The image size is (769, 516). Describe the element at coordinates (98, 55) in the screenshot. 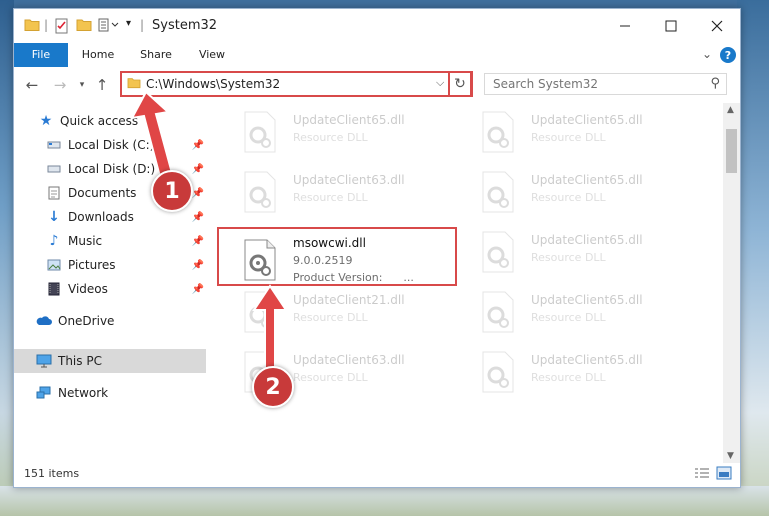

I see `tab-home: Home` at that location.